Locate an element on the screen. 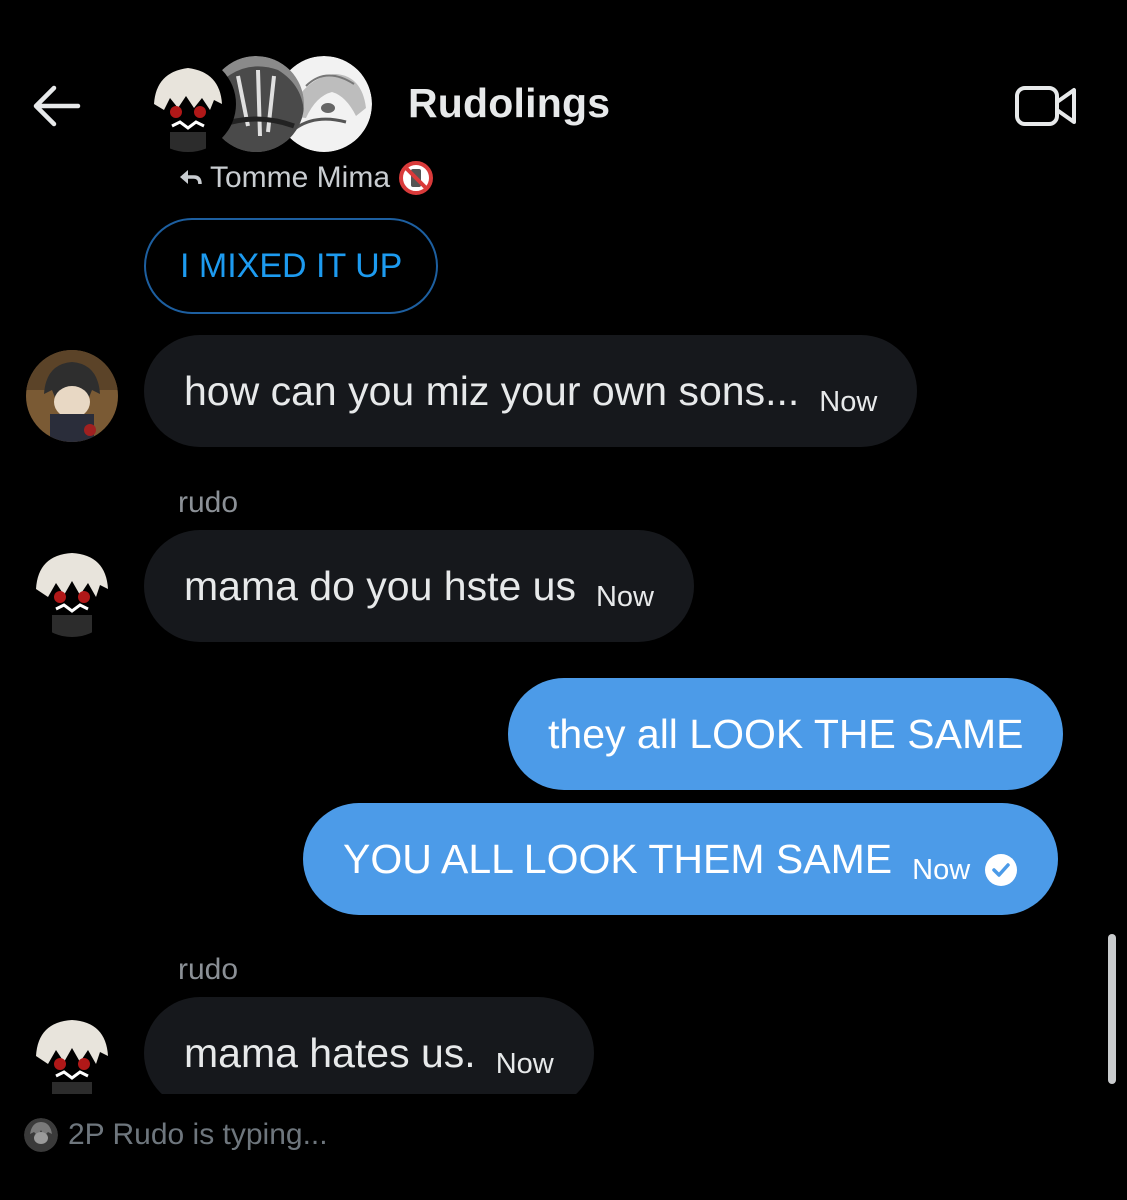  message-bubble-incoming: mama do you hste us Now is located at coordinates (419, 586).